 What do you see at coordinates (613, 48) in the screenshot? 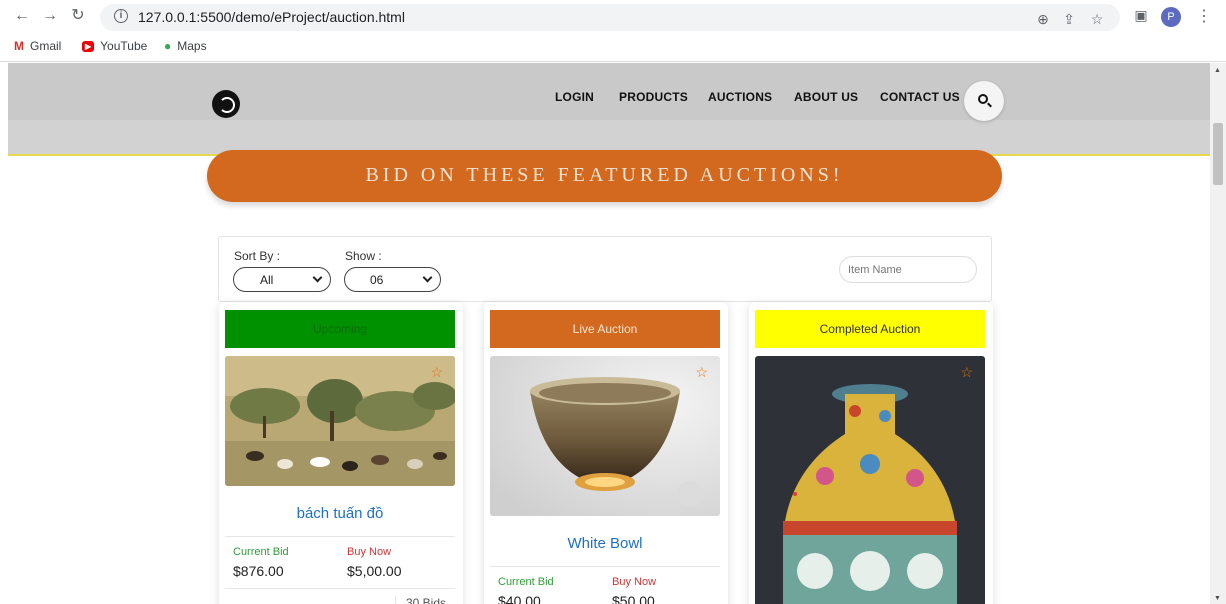
I see `bookmarks-bar: M Gmail ▶ YouTube ● Maps` at bounding box center [613, 48].